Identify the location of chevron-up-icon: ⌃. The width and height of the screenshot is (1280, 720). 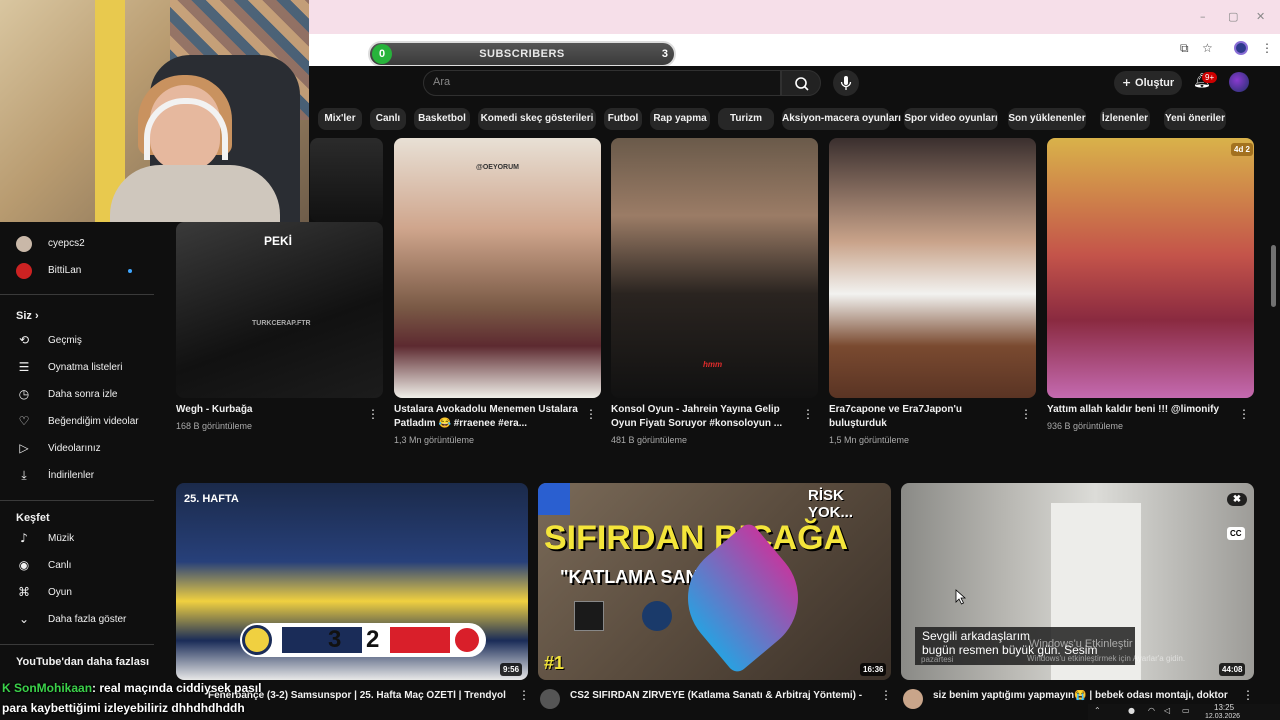
(1097, 710).